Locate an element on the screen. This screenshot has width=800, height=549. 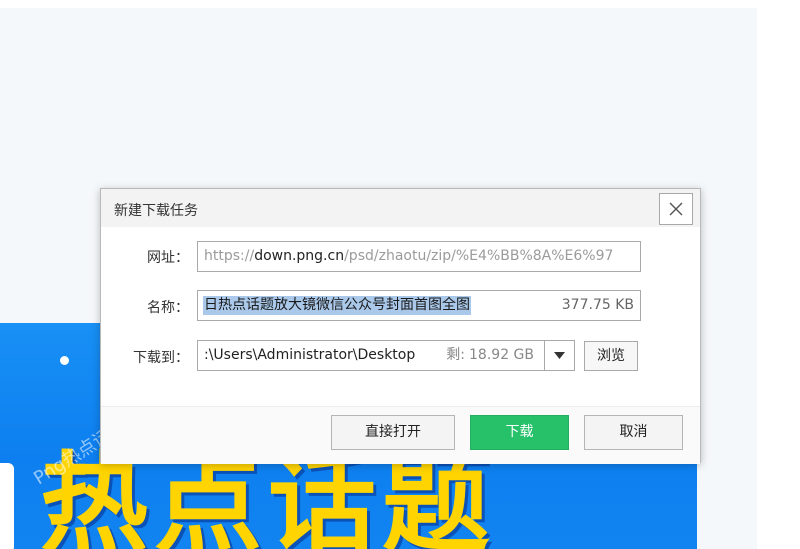
banner-edge-shape is located at coordinates (7, 506).